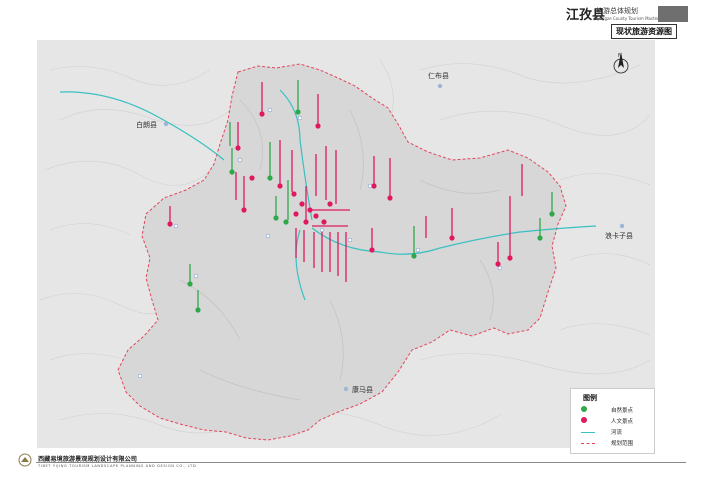 This screenshot has width=703, height=495. Describe the element at coordinates (620, 56) in the screenshot. I see `svg-text: N` at that location.